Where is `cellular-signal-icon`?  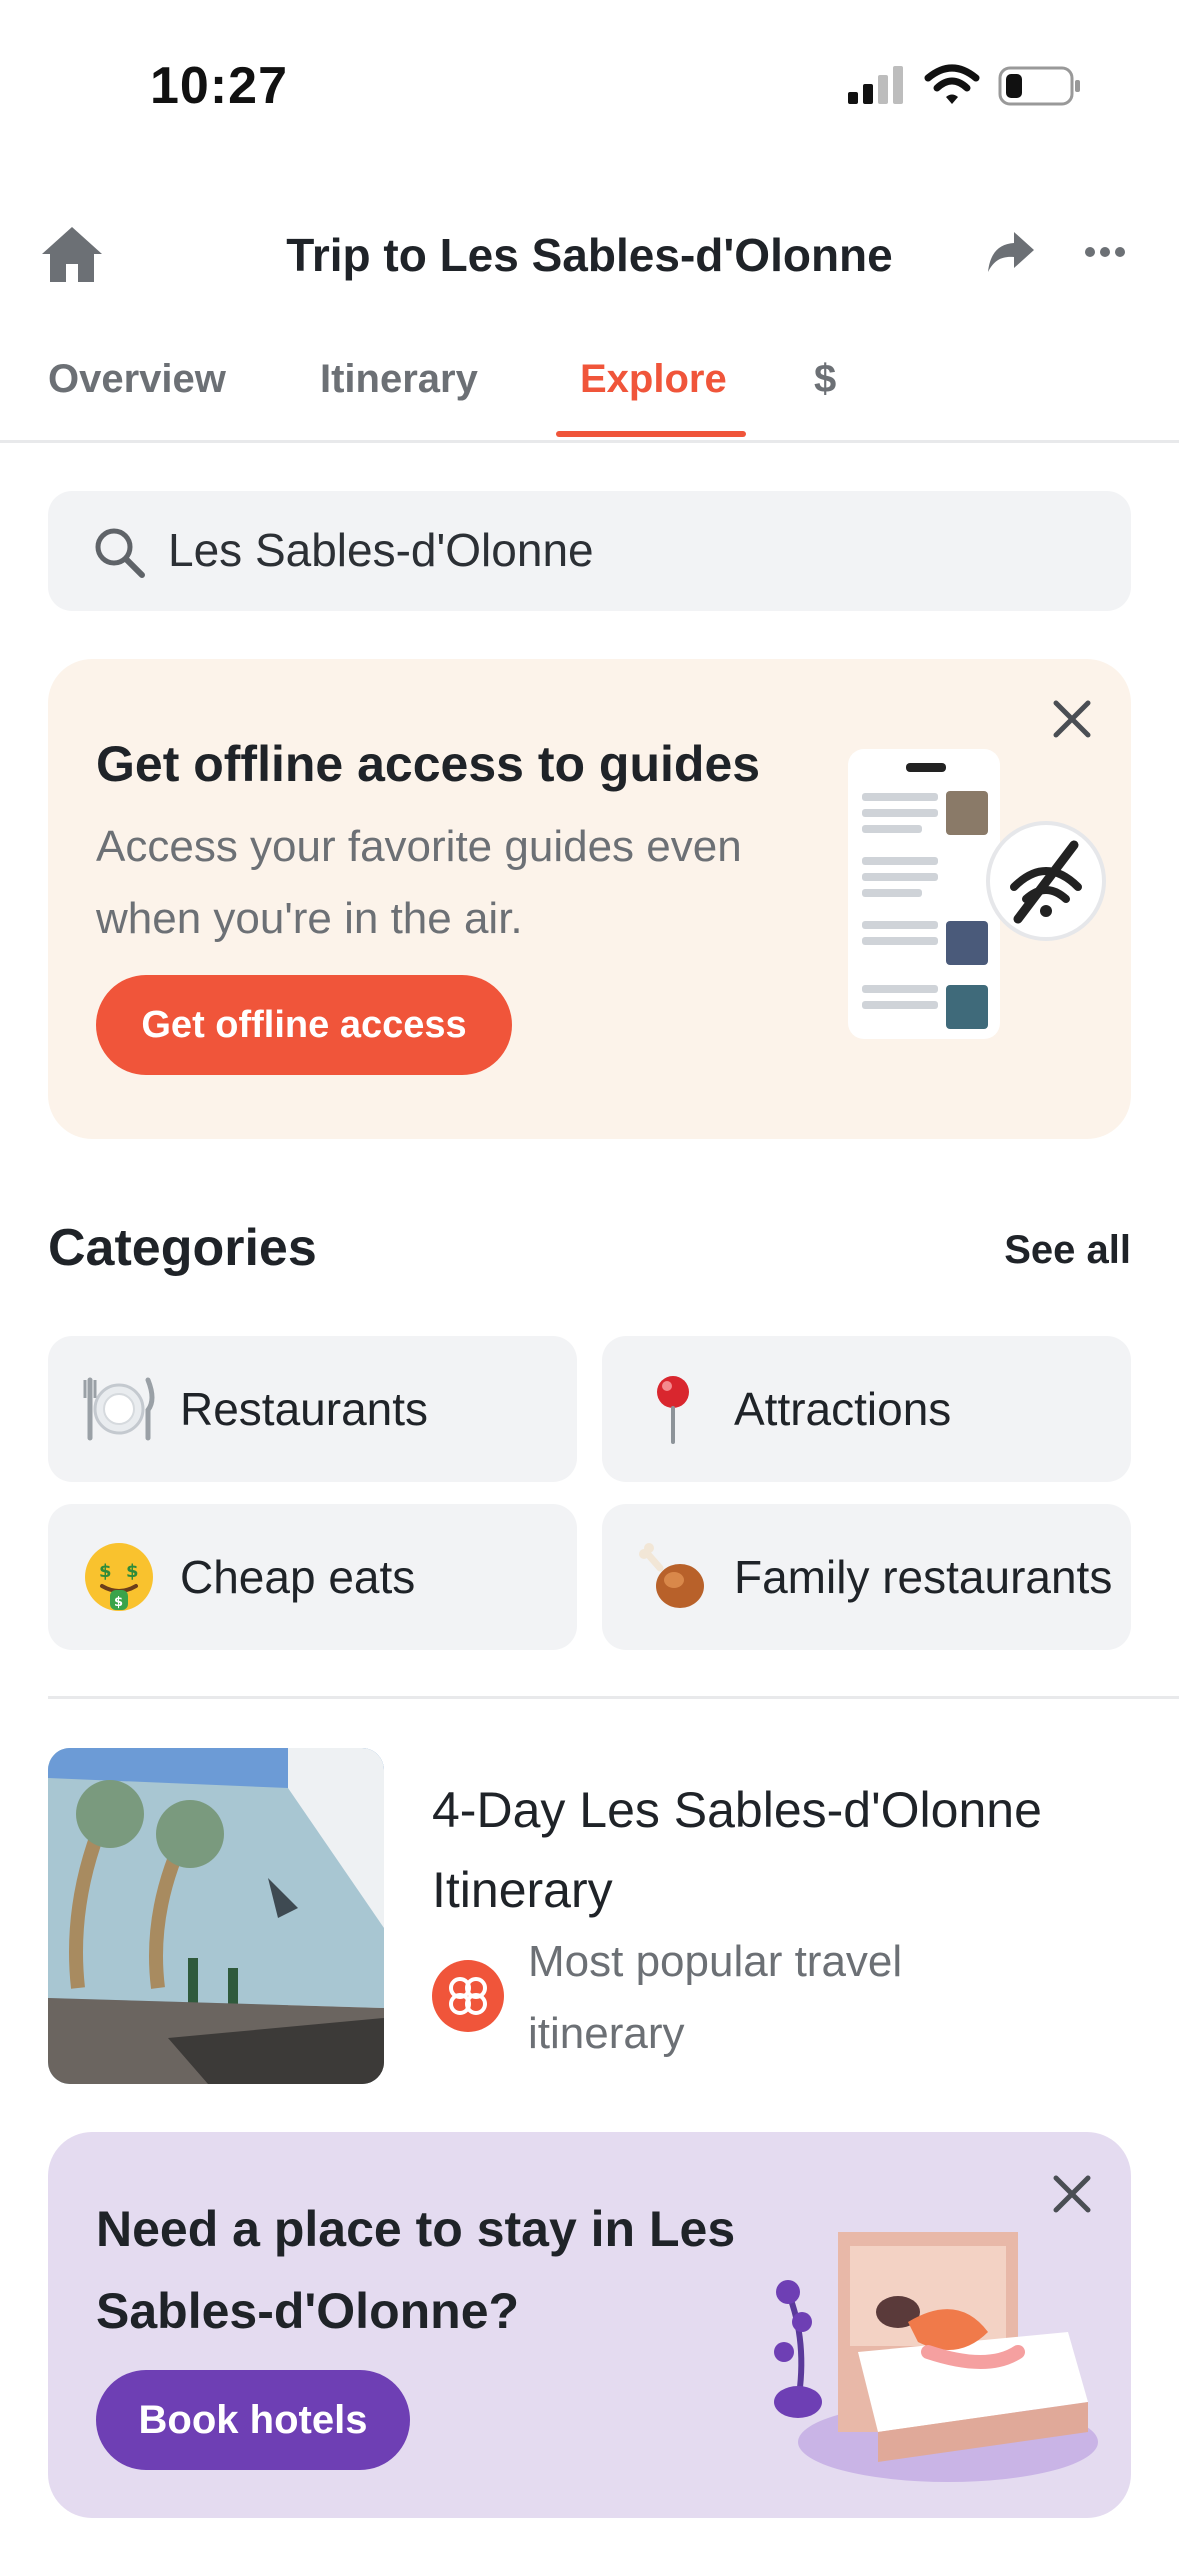
cellular-signal-icon is located at coordinates (875, 85).